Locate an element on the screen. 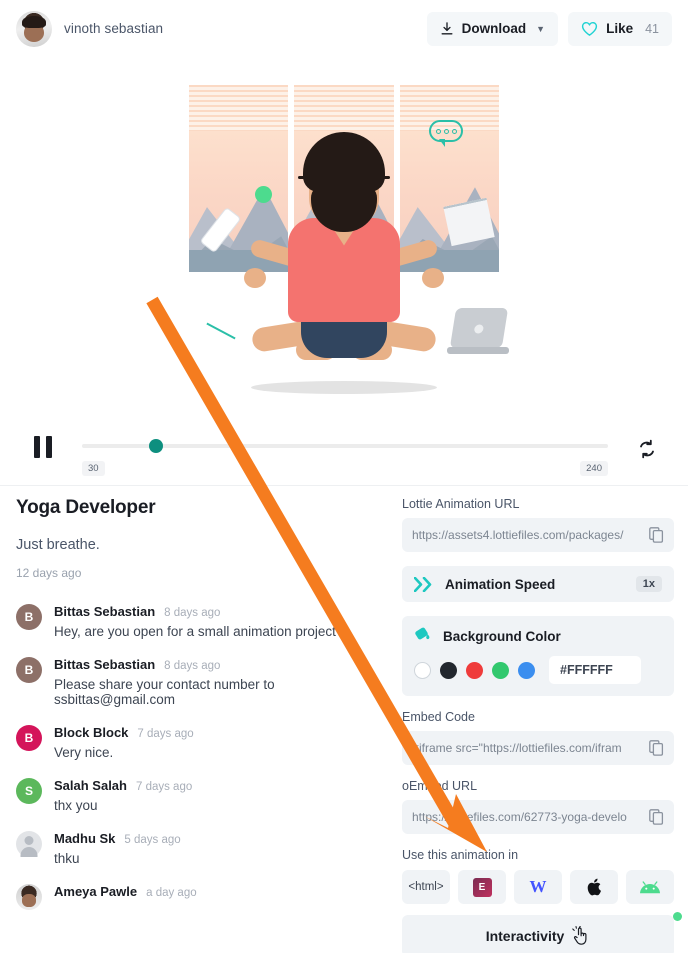 This screenshot has width=688, height=953. author-name: vinoth sebastian is located at coordinates (114, 28).